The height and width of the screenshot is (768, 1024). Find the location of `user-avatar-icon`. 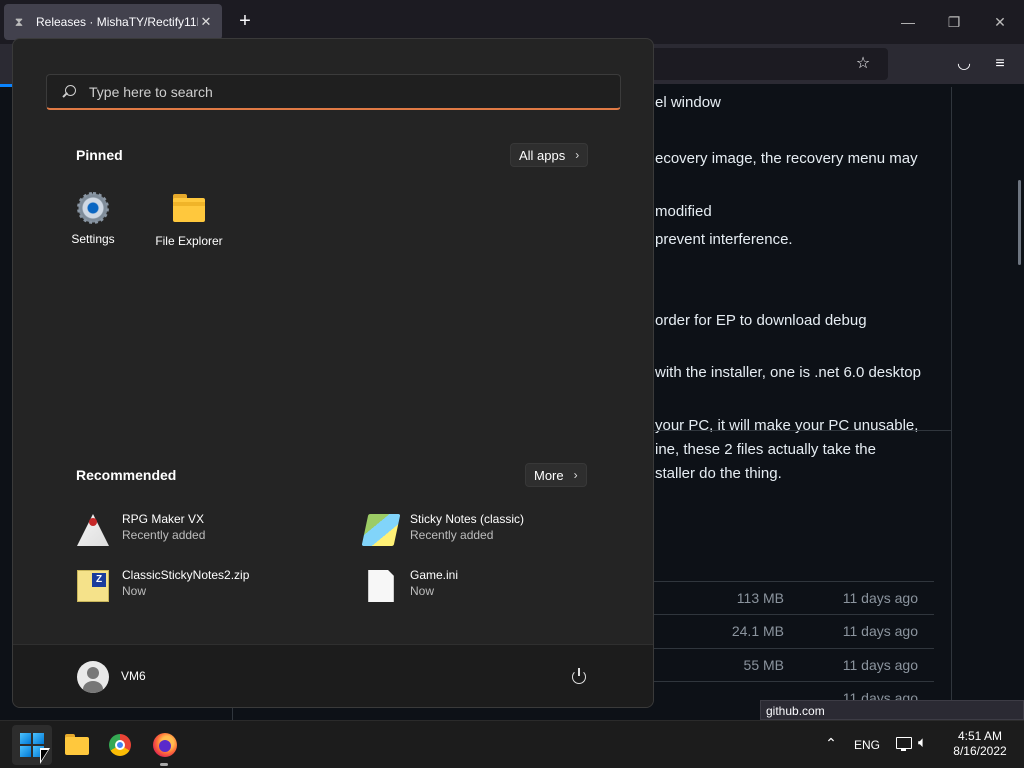

user-avatar-icon is located at coordinates (93, 677).